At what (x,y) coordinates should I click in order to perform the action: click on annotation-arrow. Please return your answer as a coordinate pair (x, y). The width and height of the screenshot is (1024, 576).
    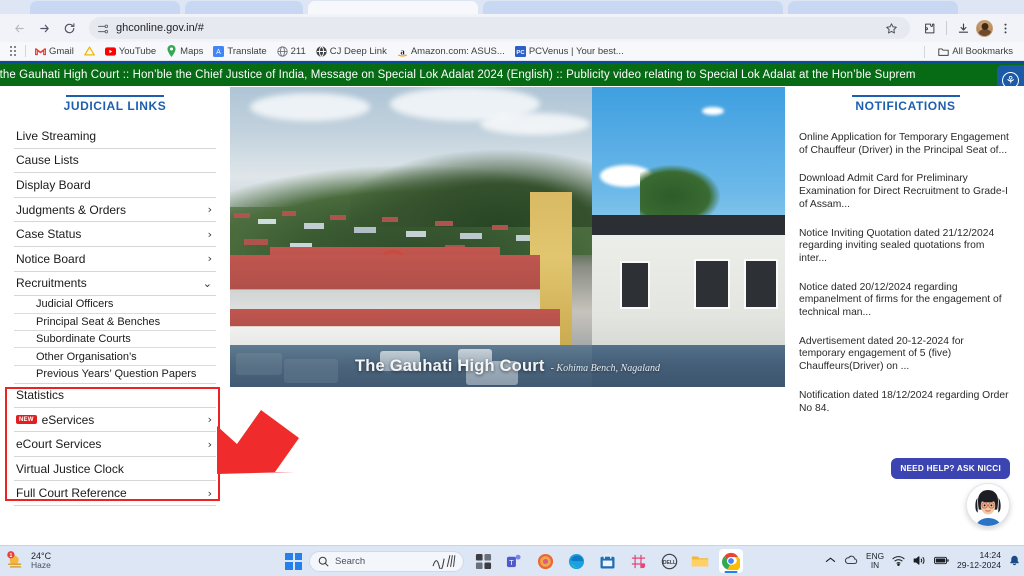
    Looking at the image, I should click on (258, 442).